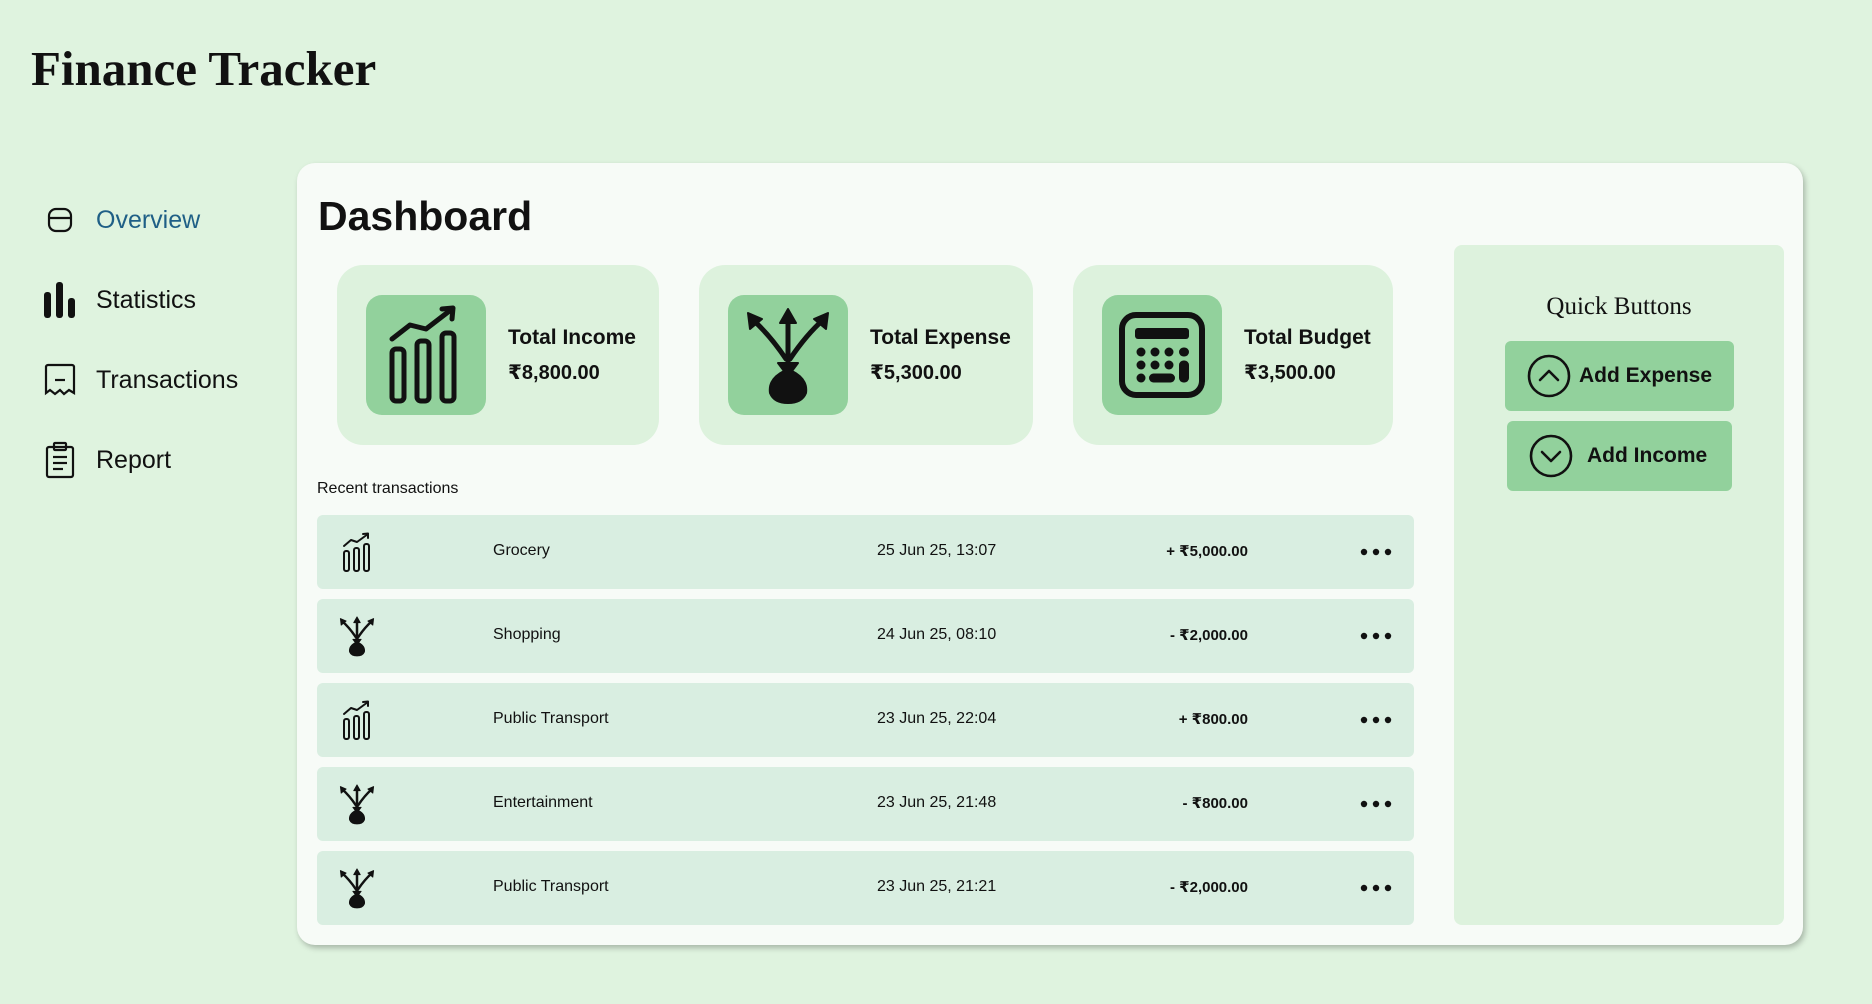  Describe the element at coordinates (916, 372) in the screenshot. I see `card-value: ₹5,300.00` at that location.